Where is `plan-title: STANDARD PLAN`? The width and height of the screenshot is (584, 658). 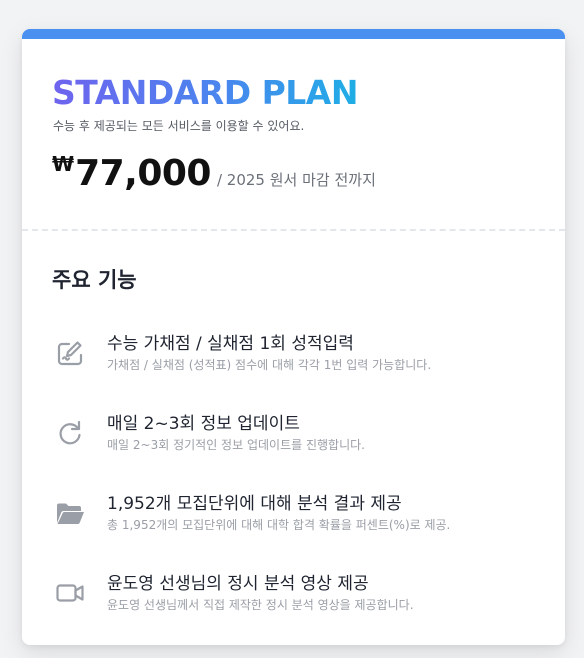 plan-title: STANDARD PLAN is located at coordinates (205, 92).